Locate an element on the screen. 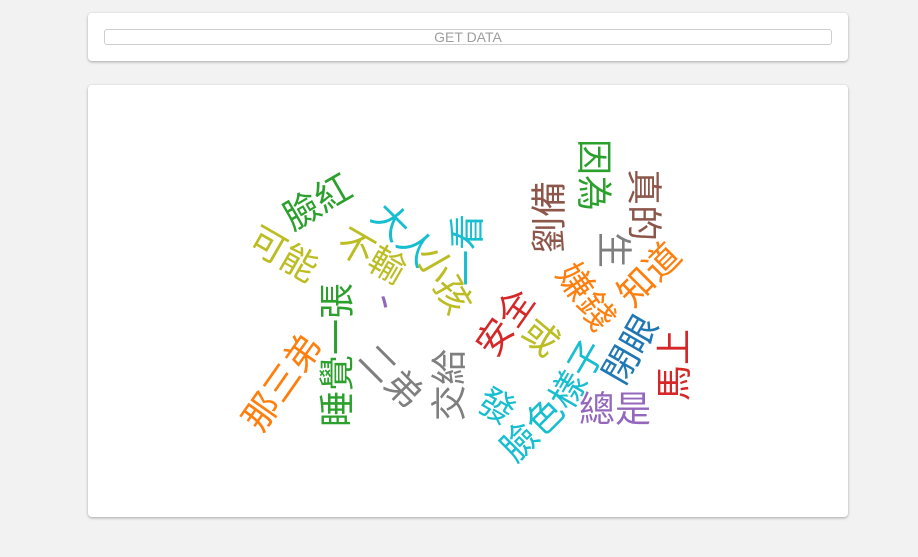  cloud-word: 生 is located at coordinates (613, 250).